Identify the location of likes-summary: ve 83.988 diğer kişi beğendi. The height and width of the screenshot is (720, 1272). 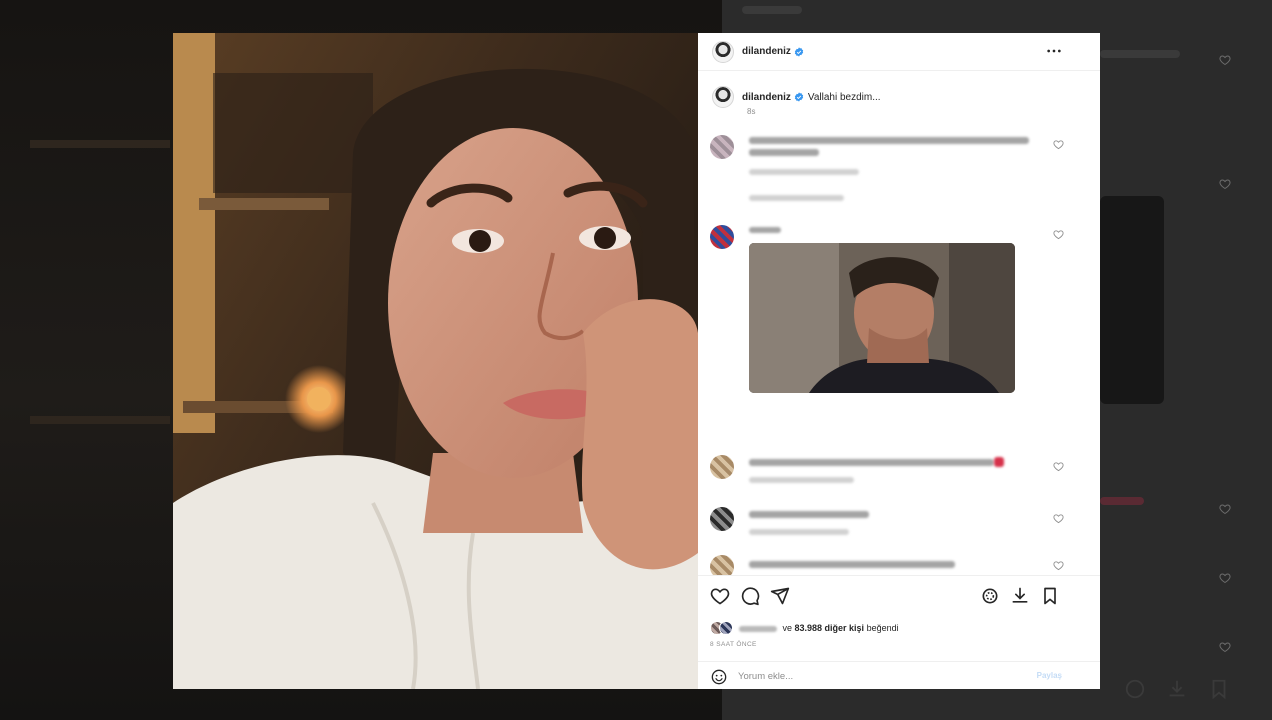
(804, 628).